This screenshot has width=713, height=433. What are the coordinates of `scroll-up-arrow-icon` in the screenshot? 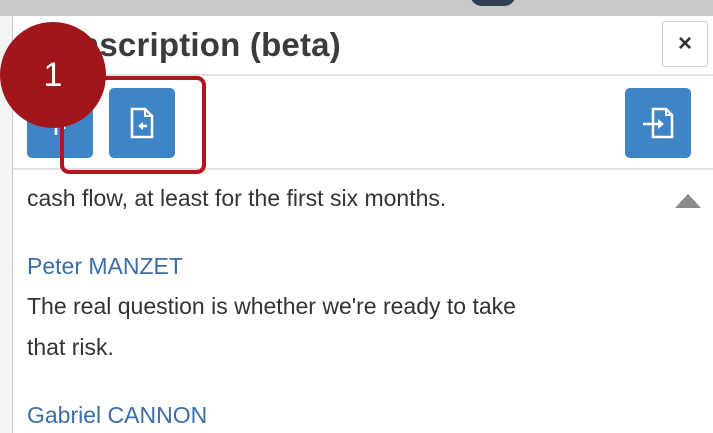 It's located at (688, 201).